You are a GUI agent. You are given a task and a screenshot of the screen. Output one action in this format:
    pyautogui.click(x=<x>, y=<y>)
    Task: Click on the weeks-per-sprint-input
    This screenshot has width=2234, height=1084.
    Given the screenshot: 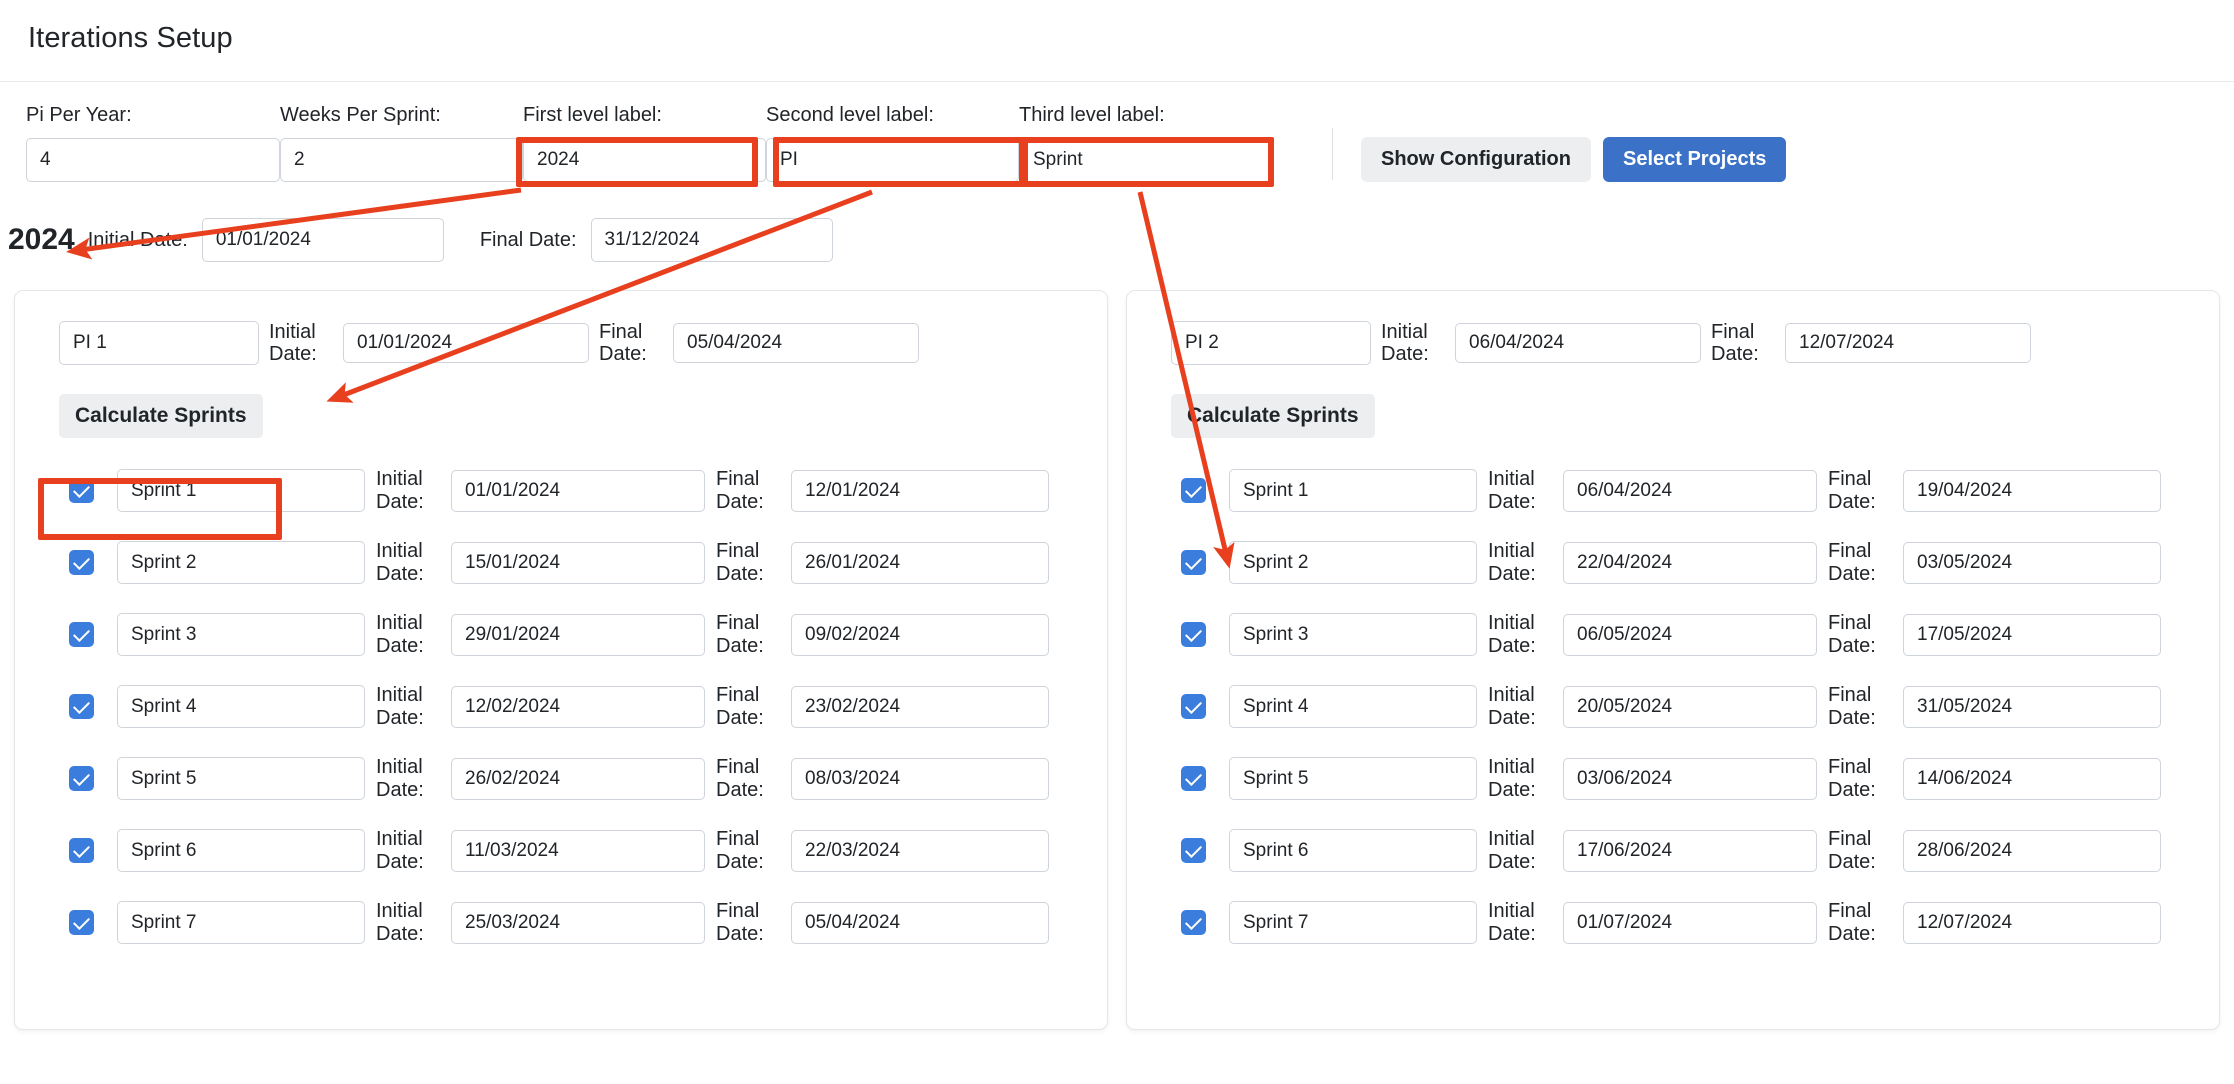 What is the action you would take?
    pyautogui.click(x=401, y=160)
    